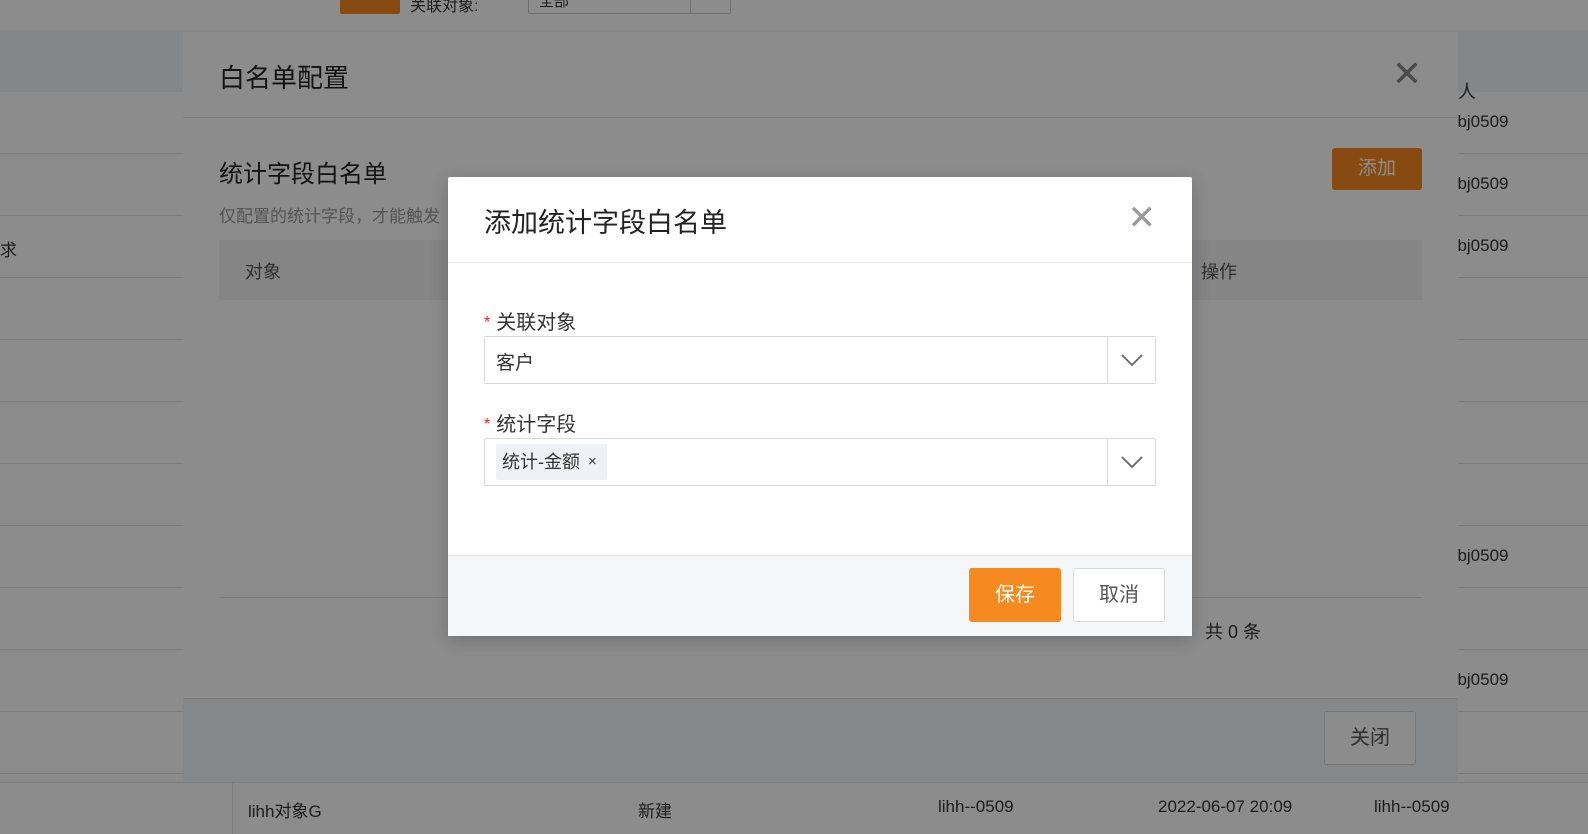 The image size is (1588, 834). Describe the element at coordinates (820, 360) in the screenshot. I see `related-object-select: 客户` at that location.